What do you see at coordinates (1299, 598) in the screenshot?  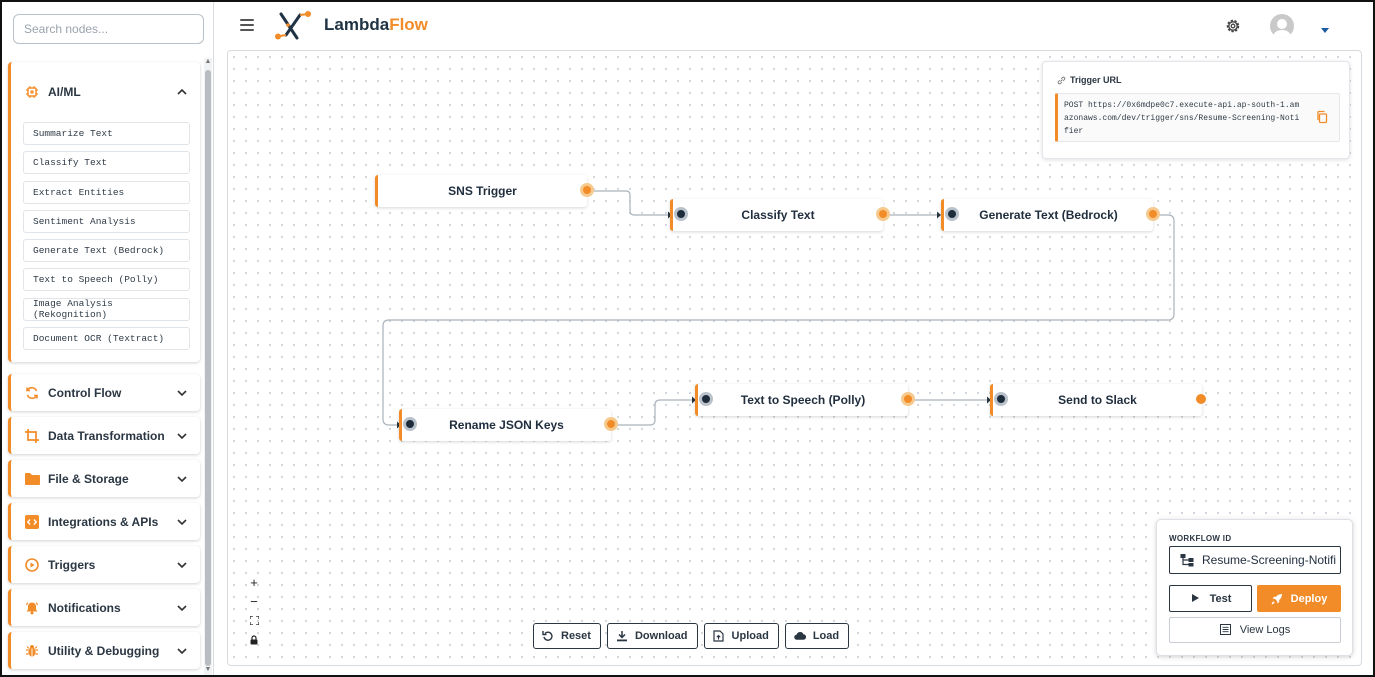 I see `deploy-button: Deploy` at bounding box center [1299, 598].